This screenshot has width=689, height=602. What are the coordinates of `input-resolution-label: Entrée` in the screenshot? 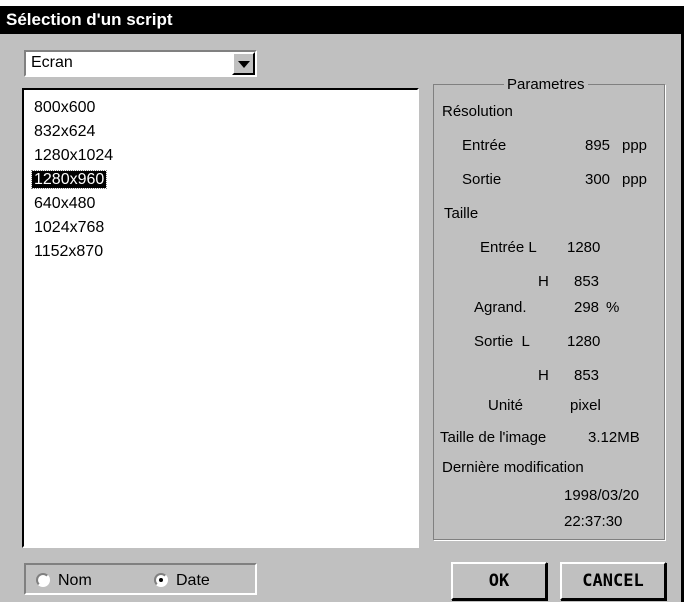 It's located at (484, 145).